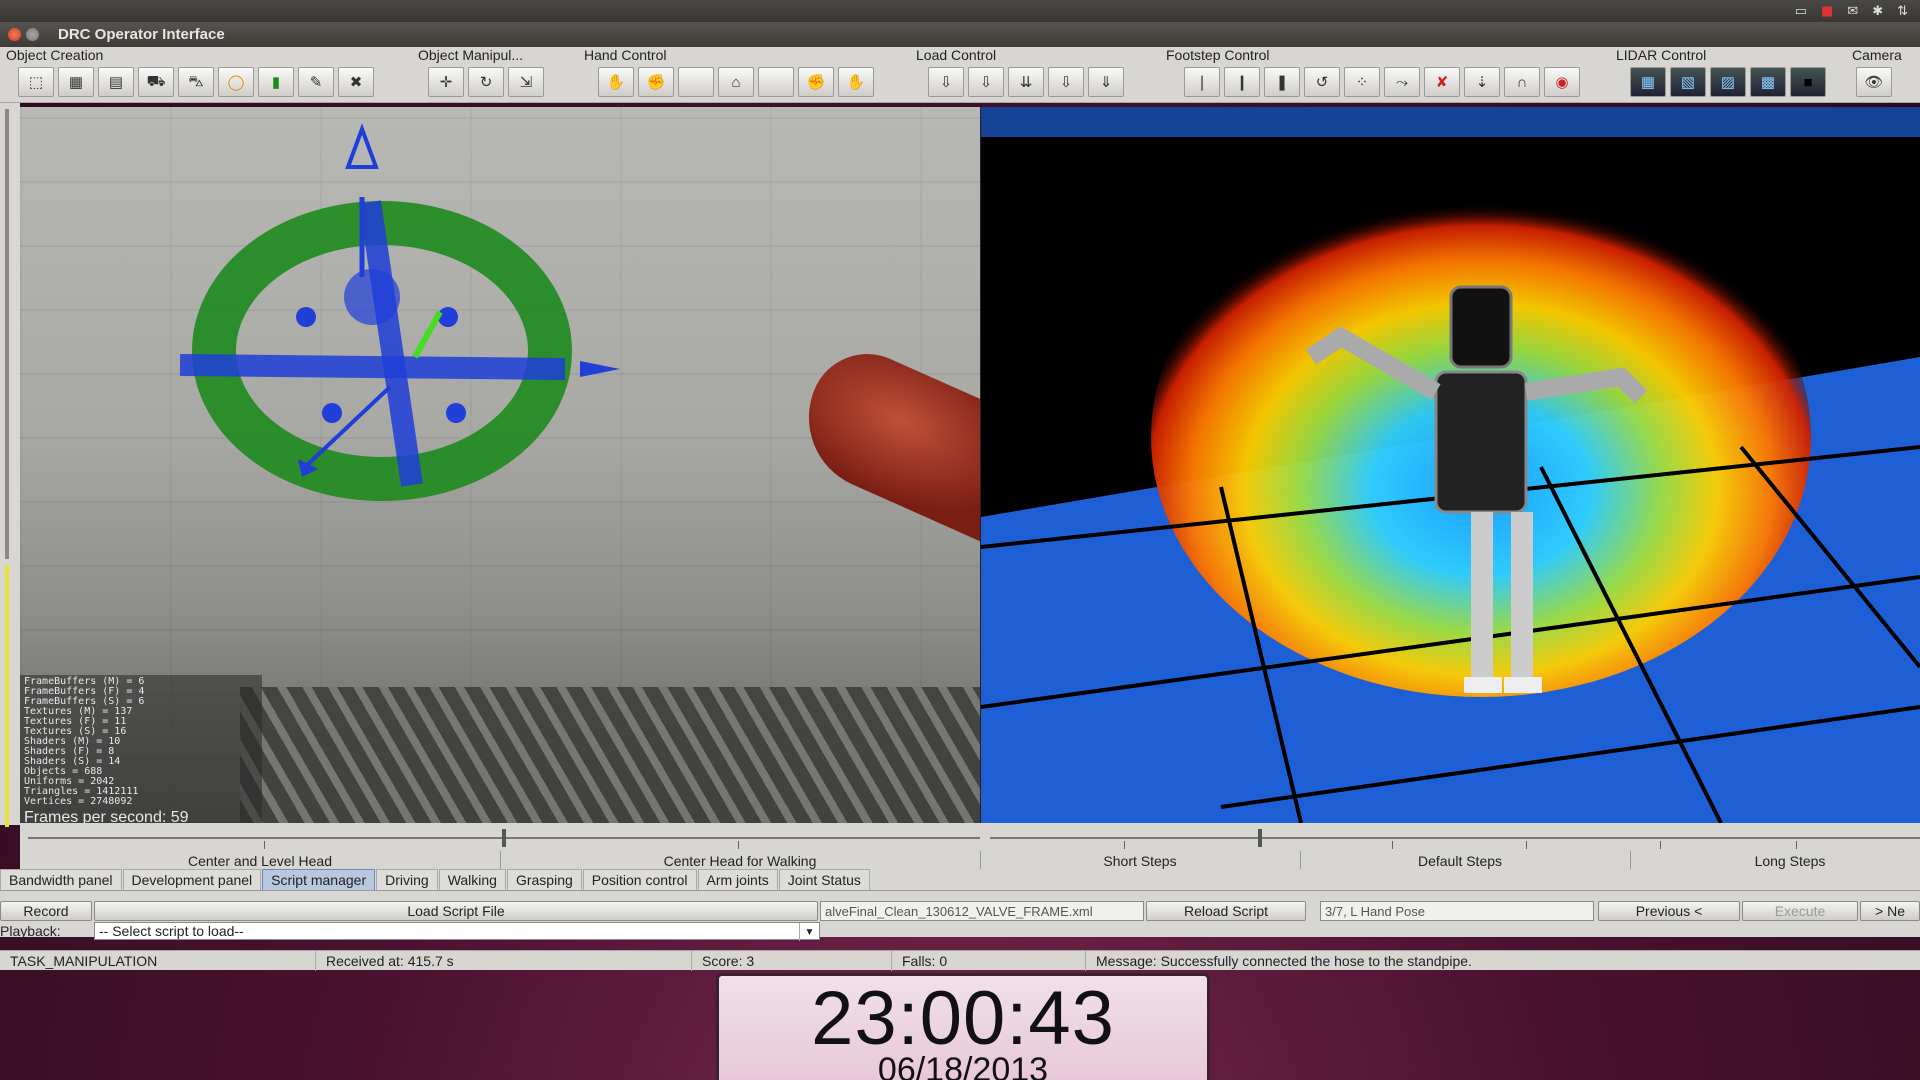  Describe the element at coordinates (1242, 82) in the screenshot. I see `footstep-right-icon: ❙` at that location.